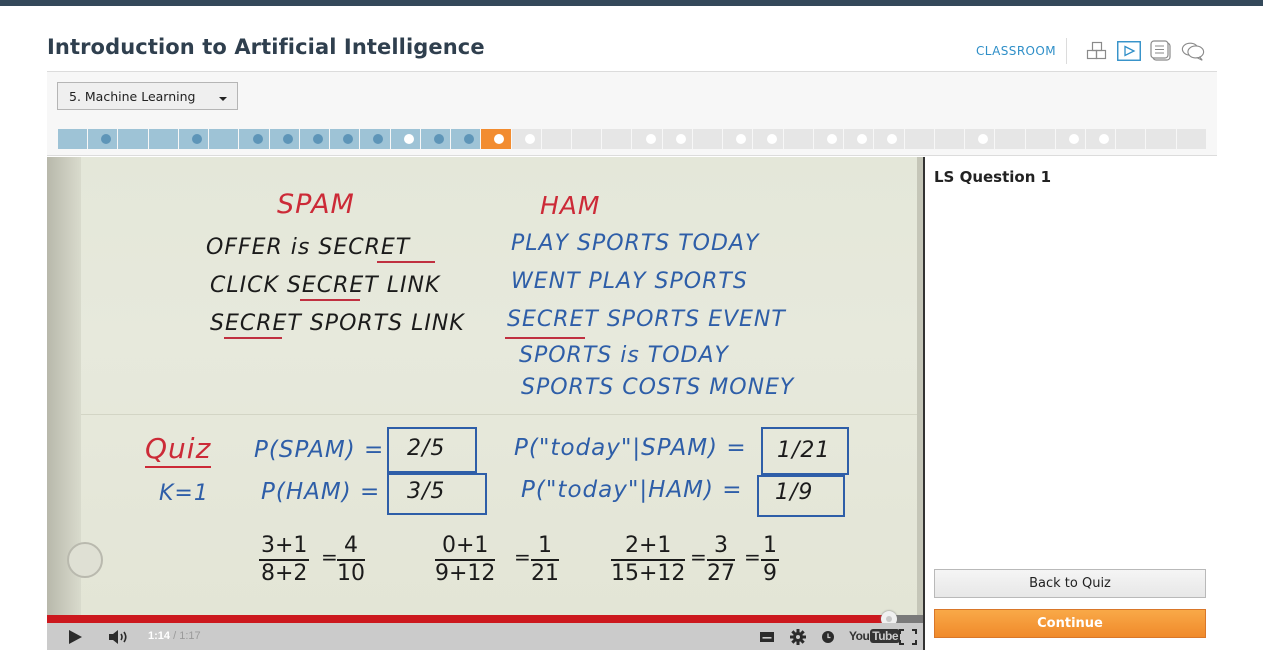 Image resolution: width=1263 pixels, height=650 pixels. Describe the element at coordinates (485, 619) in the screenshot. I see `video-seek-bar` at that location.